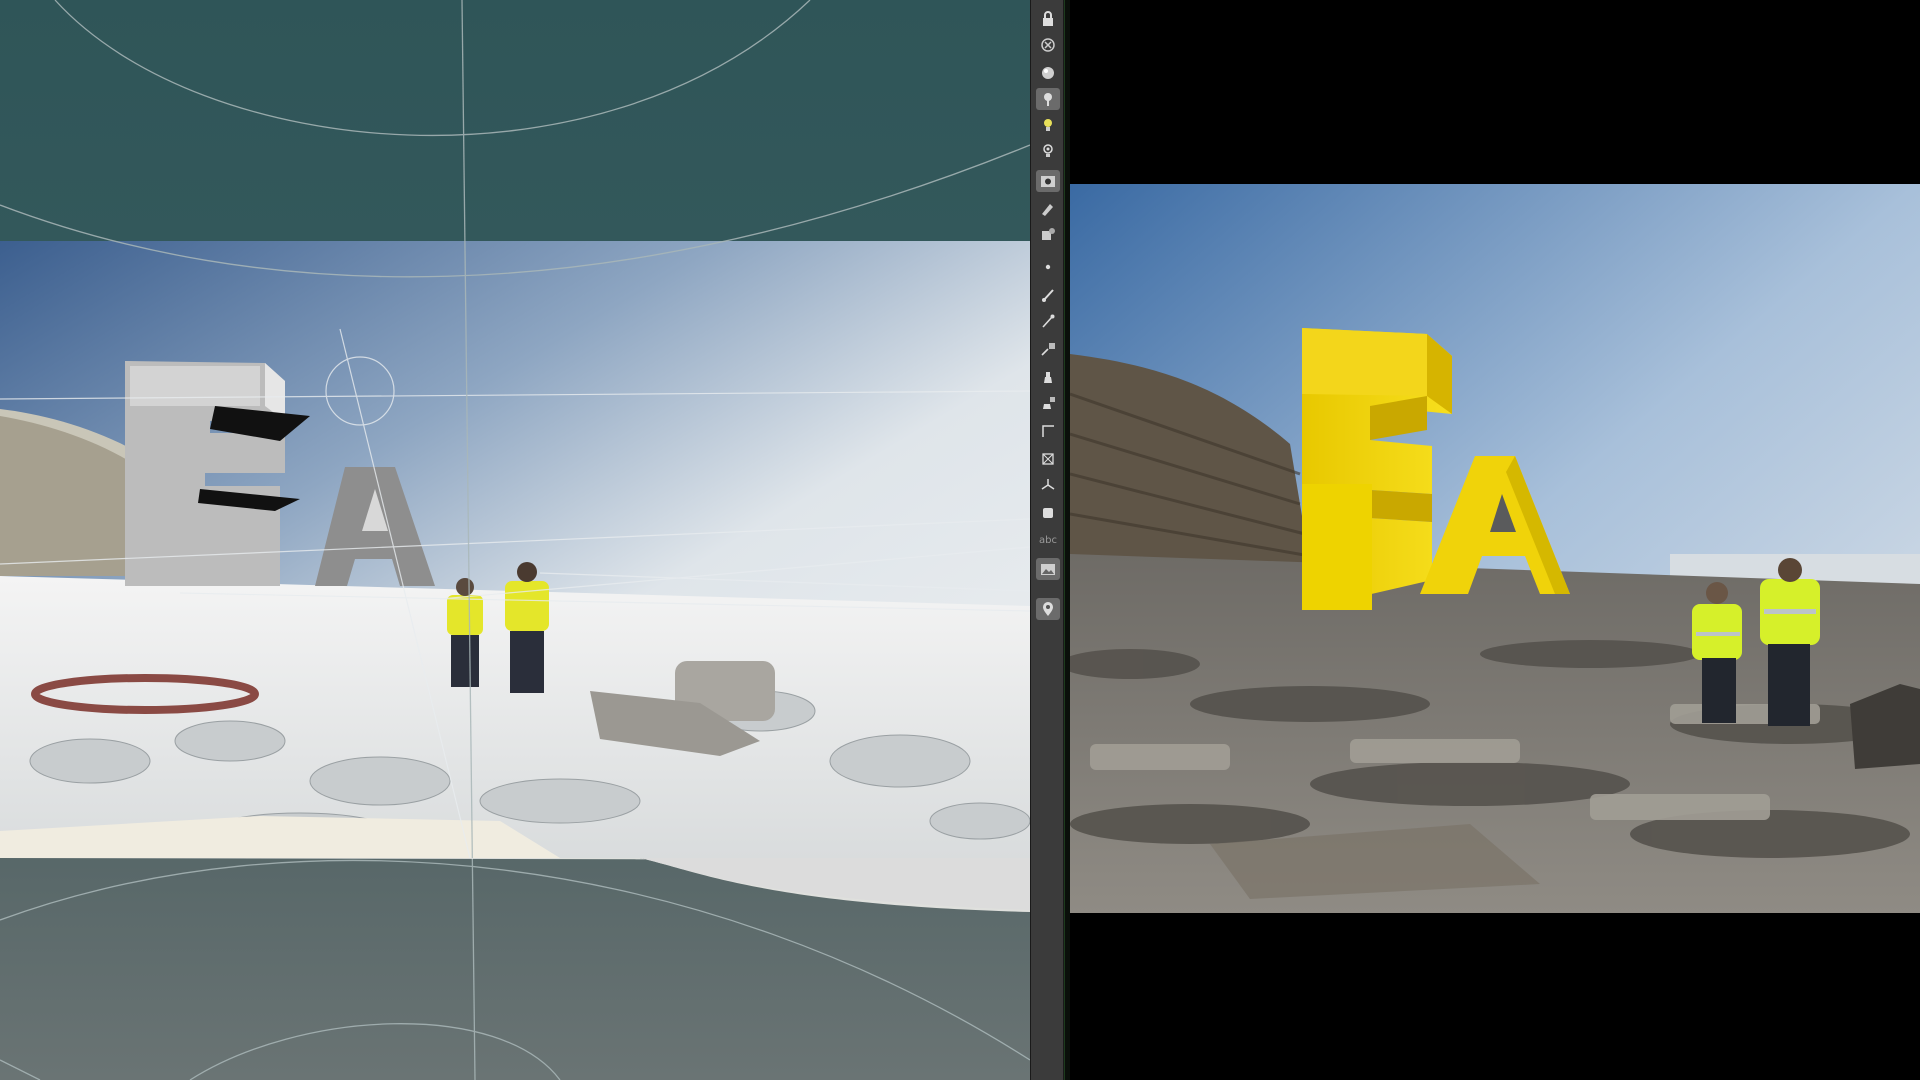  What do you see at coordinates (1048, 181) in the screenshot?
I see `camera-view-icon` at bounding box center [1048, 181].